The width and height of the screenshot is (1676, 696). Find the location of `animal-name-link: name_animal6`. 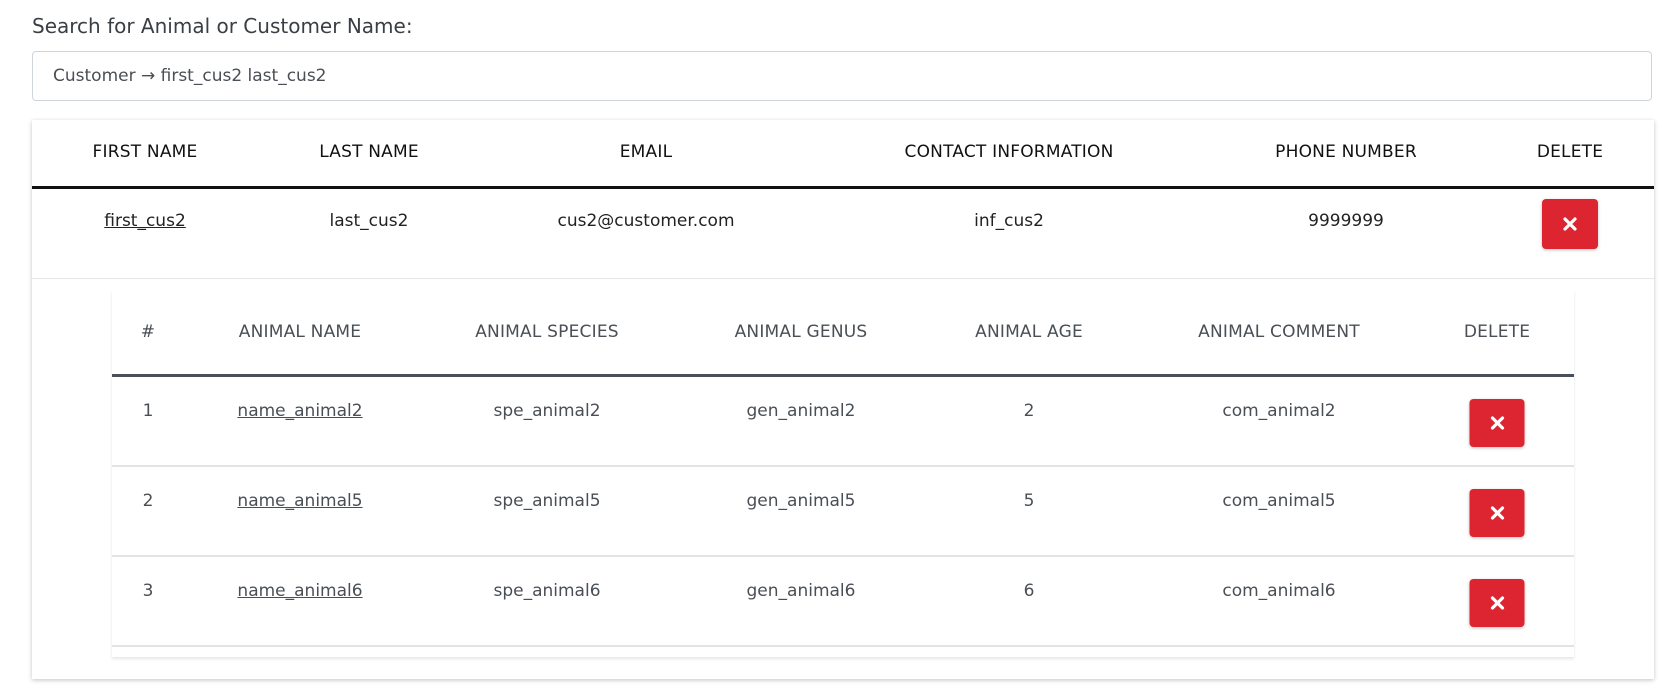

animal-name-link: name_animal6 is located at coordinates (299, 591).